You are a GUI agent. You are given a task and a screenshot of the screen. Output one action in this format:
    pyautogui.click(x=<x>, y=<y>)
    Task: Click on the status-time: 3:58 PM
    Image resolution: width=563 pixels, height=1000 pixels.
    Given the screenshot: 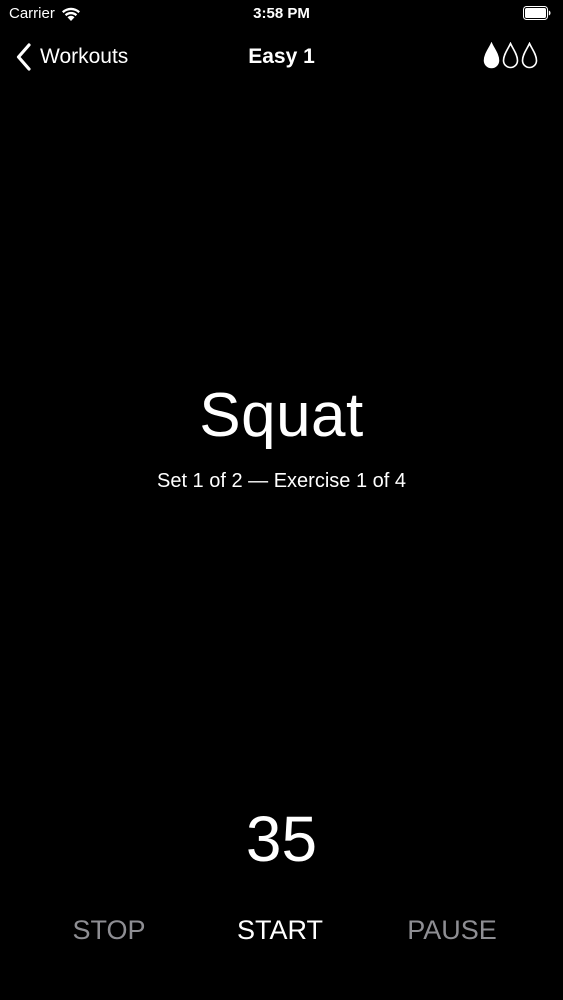 What is the action you would take?
    pyautogui.click(x=281, y=13)
    